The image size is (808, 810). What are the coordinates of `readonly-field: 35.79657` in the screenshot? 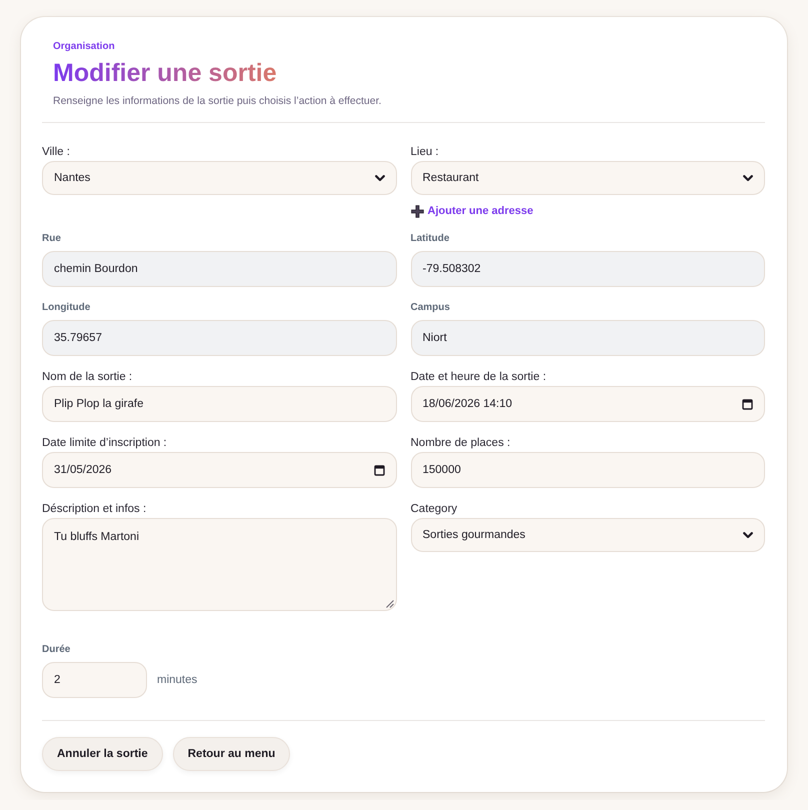 It's located at (219, 338).